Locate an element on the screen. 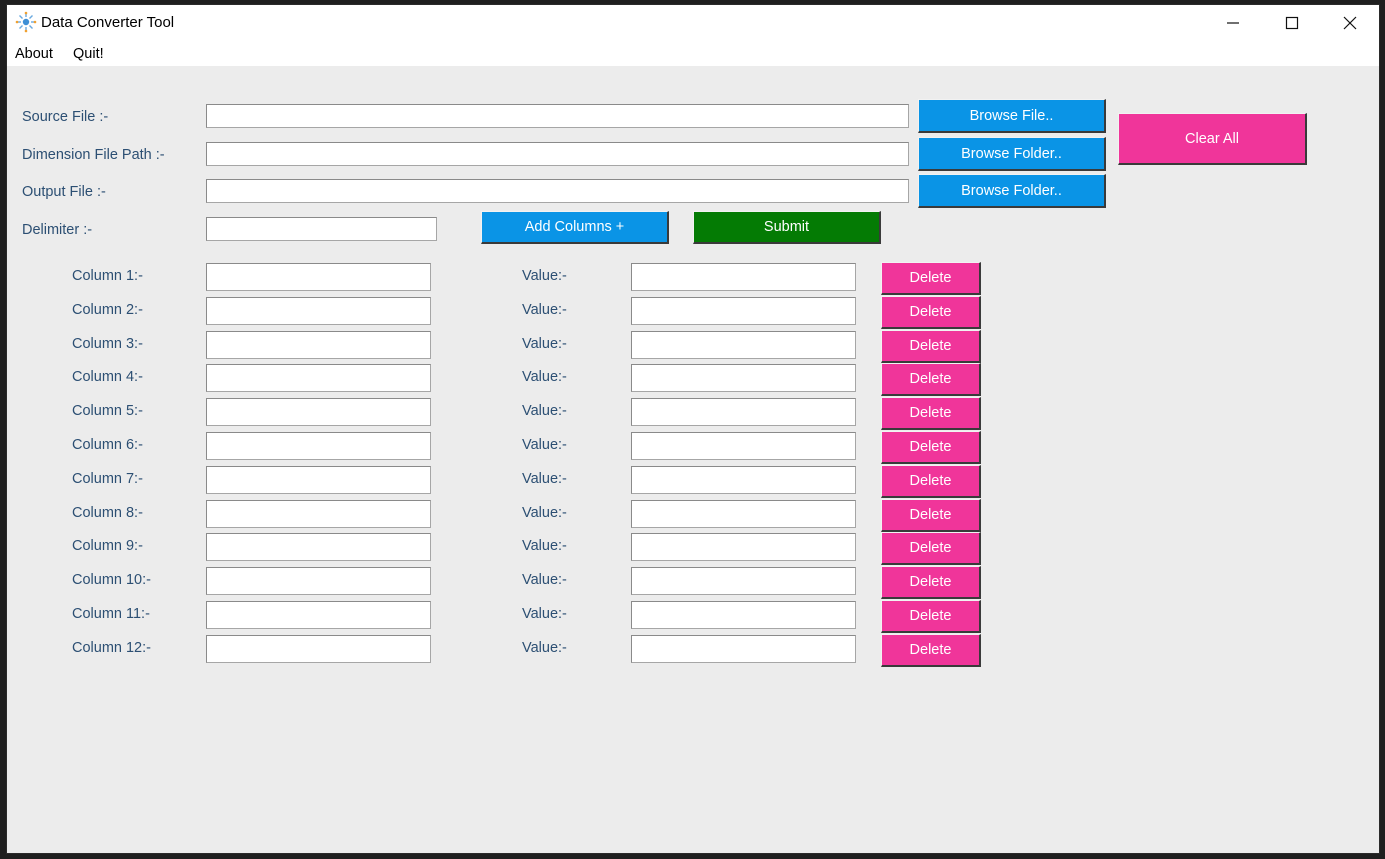 The height and width of the screenshot is (859, 1385). menu-quit: Quit! is located at coordinates (88, 54).